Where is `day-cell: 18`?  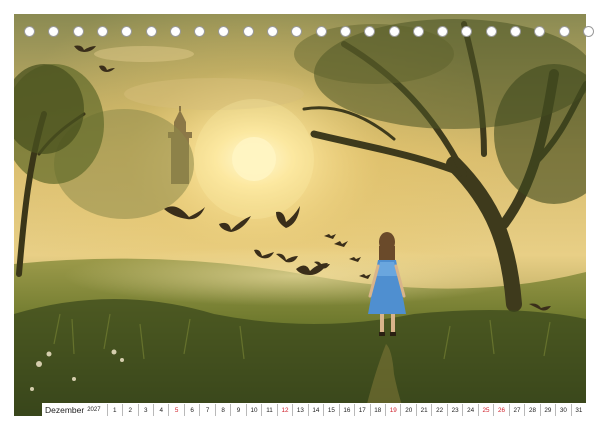 day-cell: 18 is located at coordinates (377, 410).